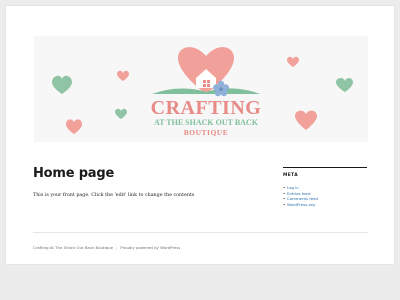 The height and width of the screenshot is (300, 400). I want to click on footer-site-name-link: Crafting At The Shack Out Back Boutique, so click(73, 247).